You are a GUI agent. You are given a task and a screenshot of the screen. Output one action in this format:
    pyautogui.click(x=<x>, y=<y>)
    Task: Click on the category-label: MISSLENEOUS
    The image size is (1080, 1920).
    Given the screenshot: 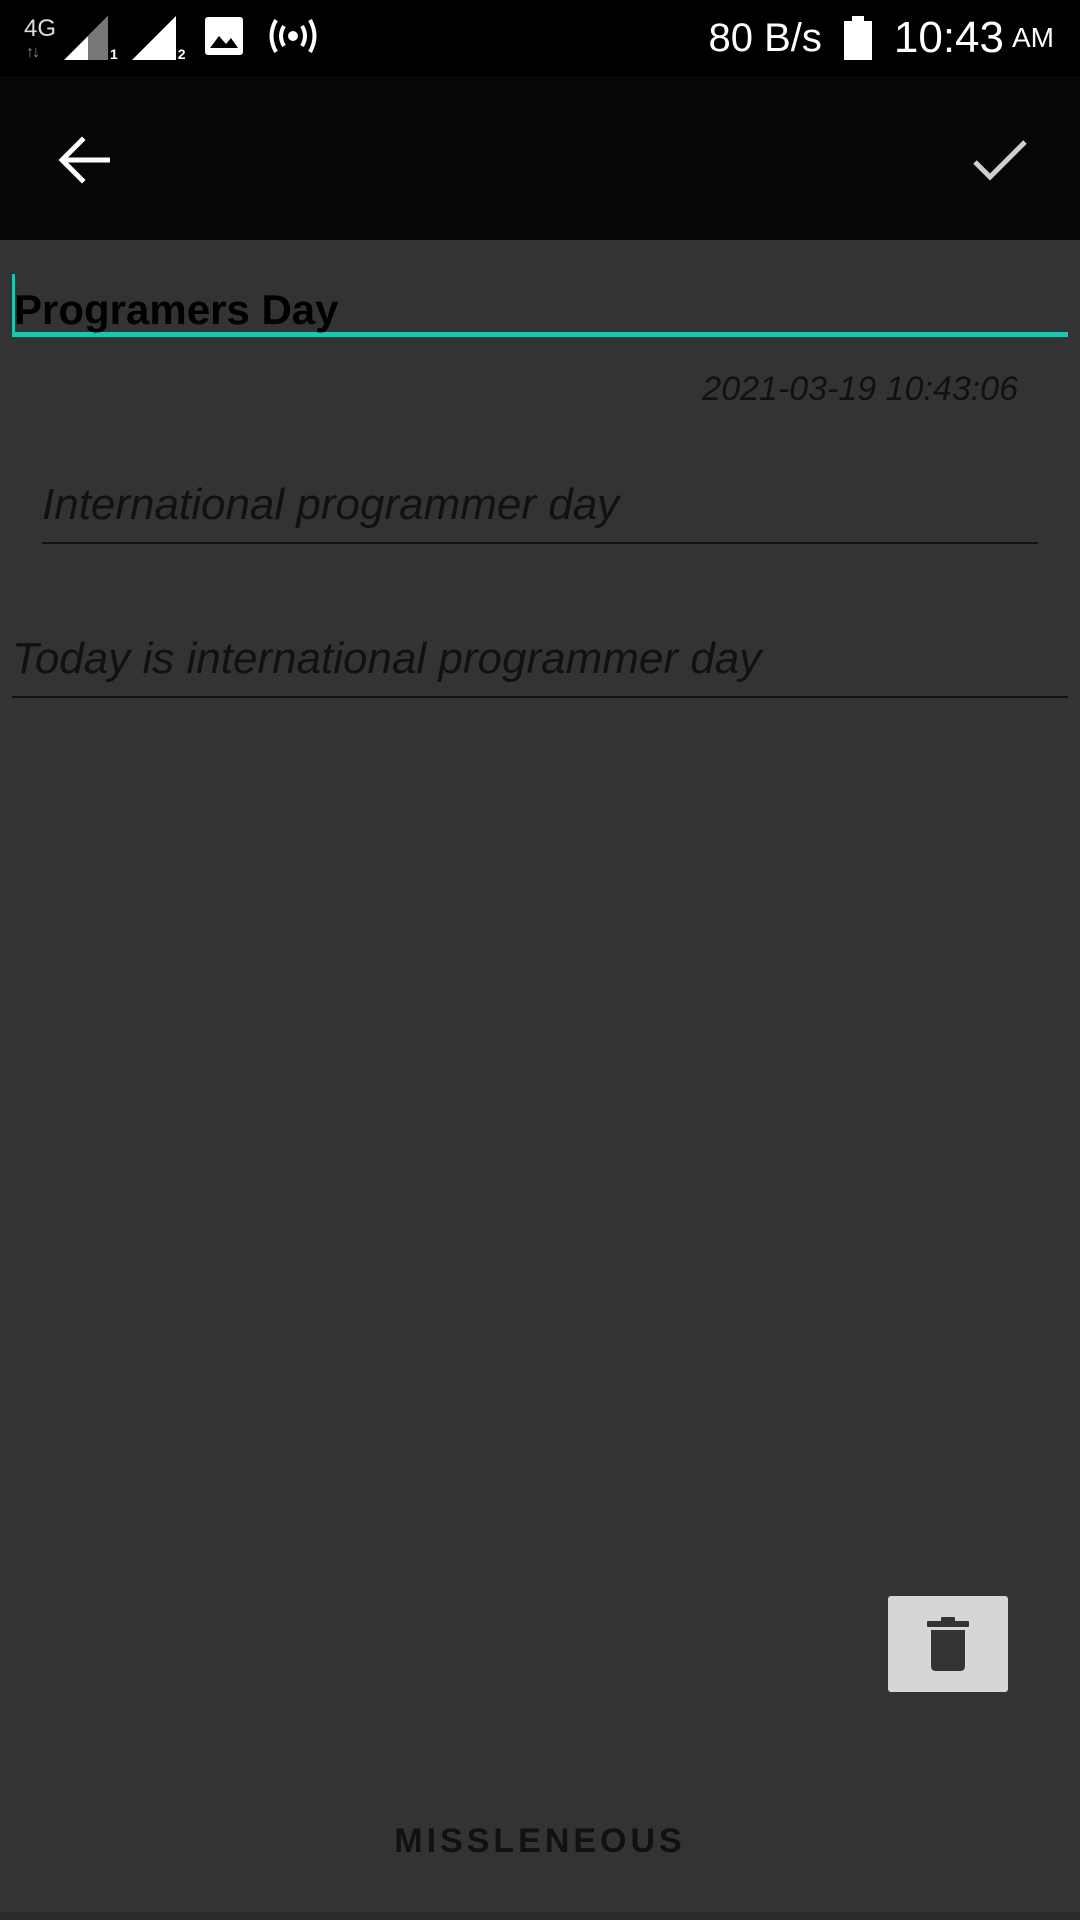 What is the action you would take?
    pyautogui.click(x=540, y=1841)
    